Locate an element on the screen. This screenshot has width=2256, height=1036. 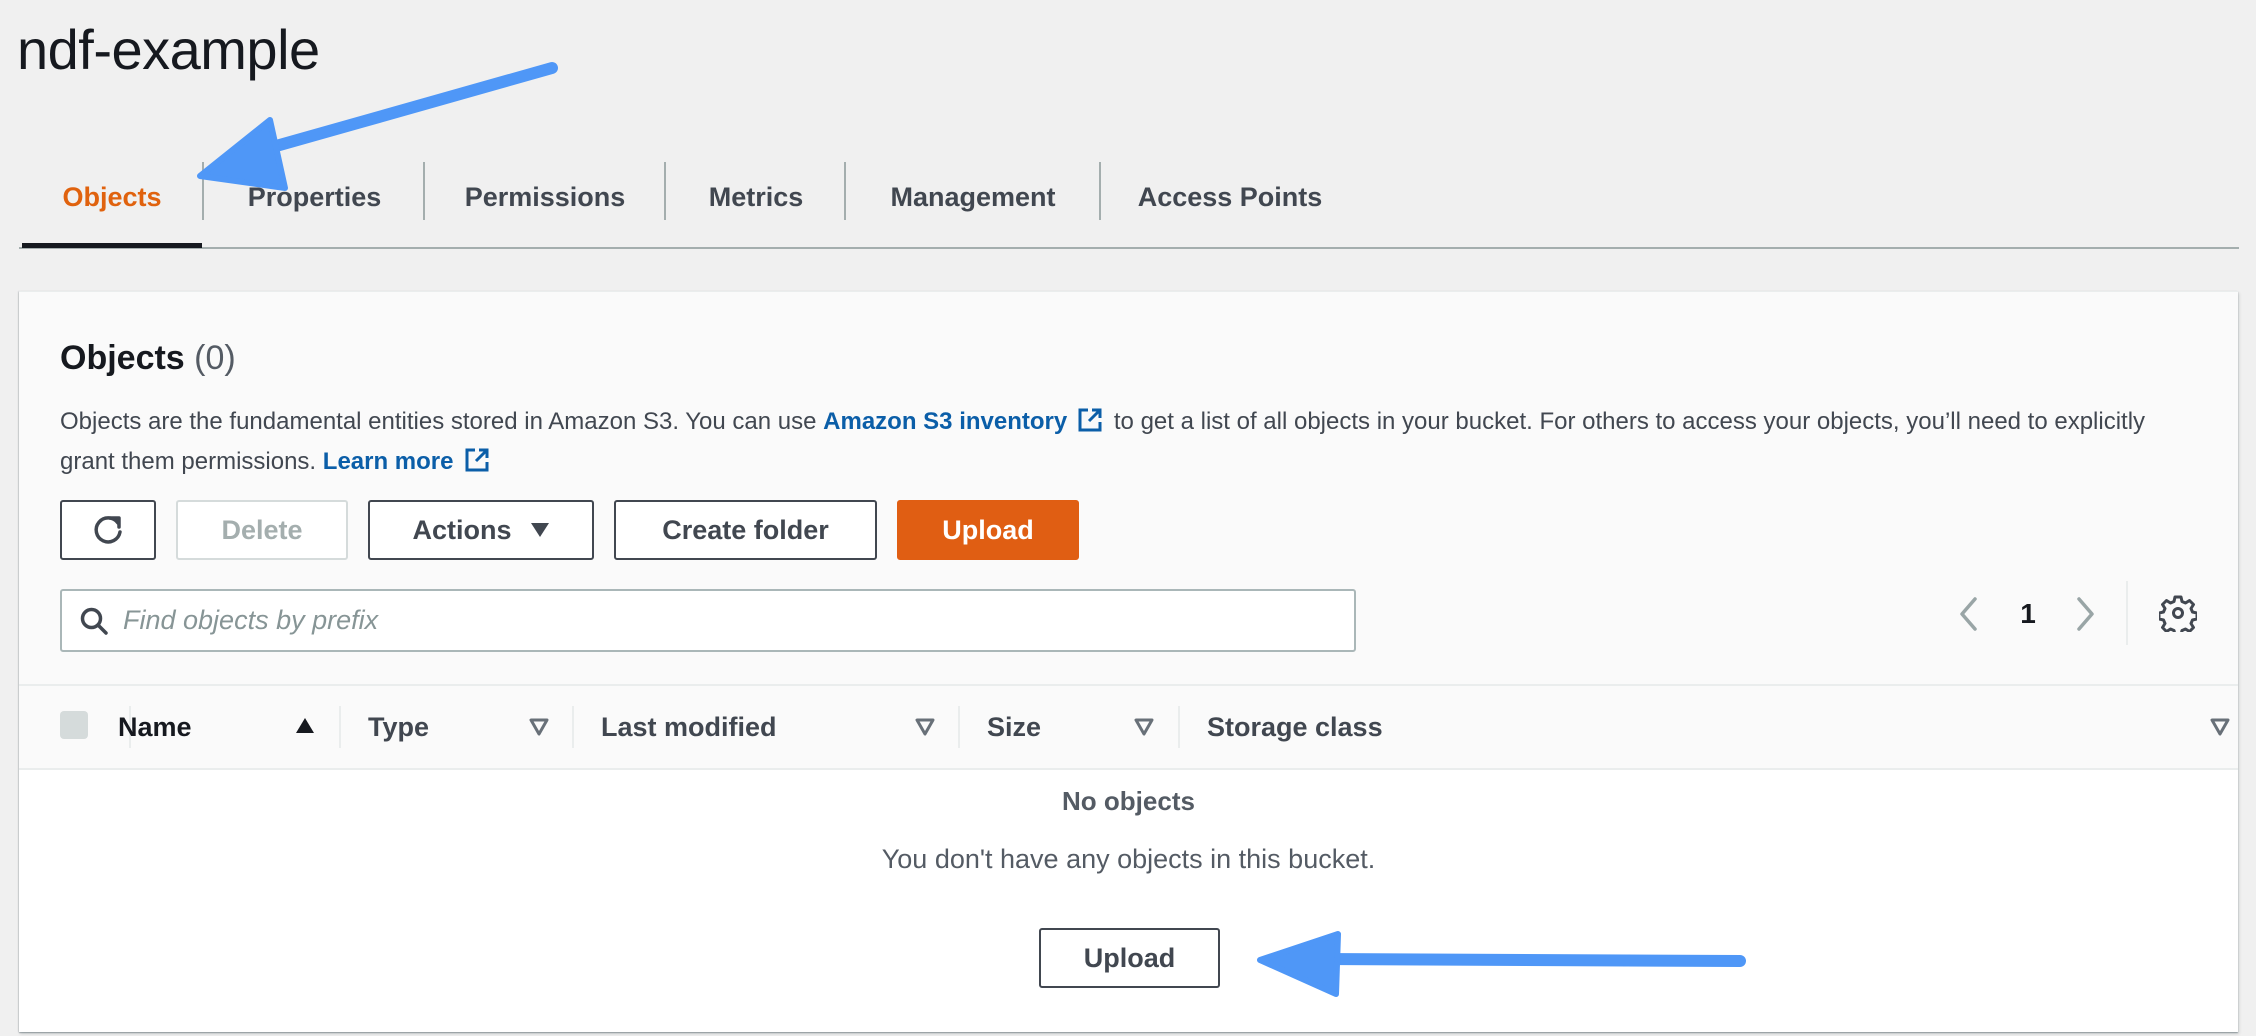
empty-state-title: No objects is located at coordinates (1128, 801).